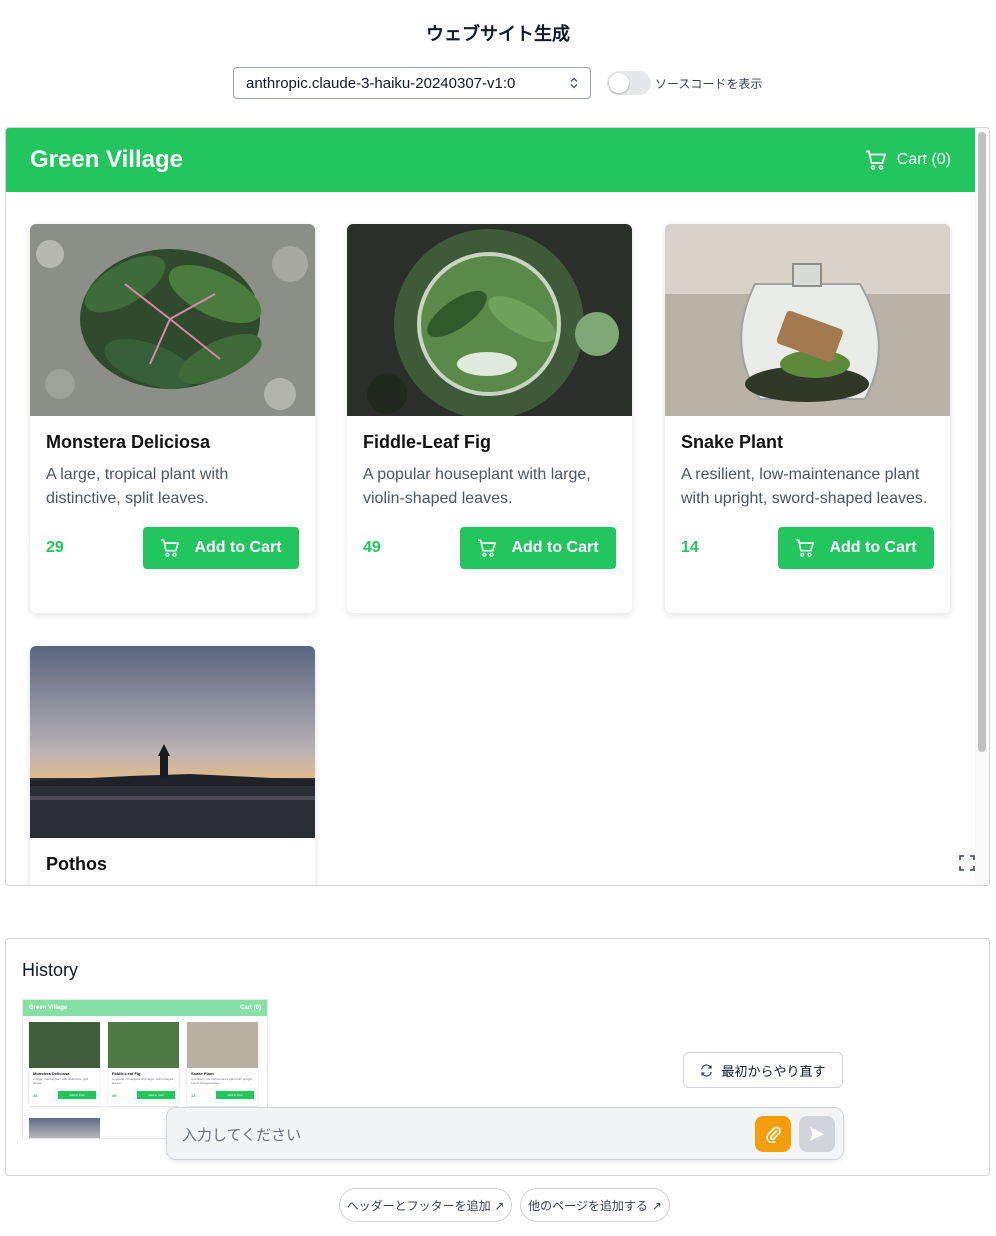 The height and width of the screenshot is (1236, 996). I want to click on restart-label: 最初からやり直す, so click(773, 1072).